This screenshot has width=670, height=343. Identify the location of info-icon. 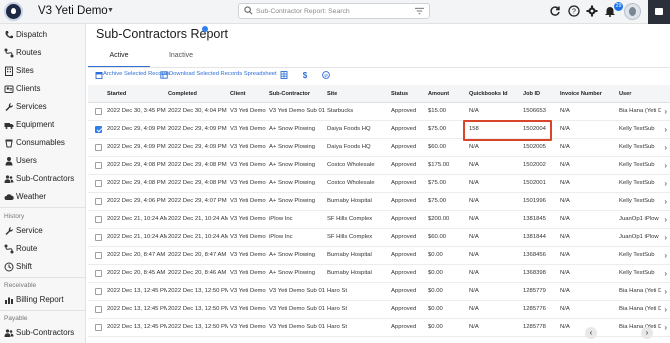
(205, 29).